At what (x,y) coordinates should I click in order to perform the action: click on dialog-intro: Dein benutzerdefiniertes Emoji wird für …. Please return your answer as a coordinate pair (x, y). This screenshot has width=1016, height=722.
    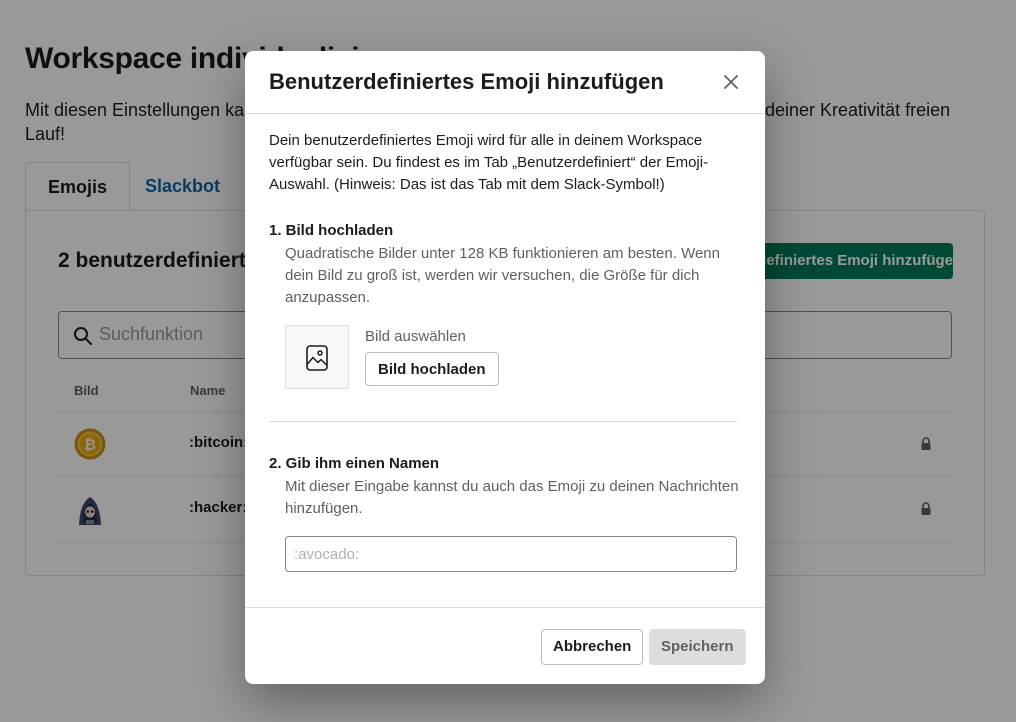
    Looking at the image, I should click on (504, 163).